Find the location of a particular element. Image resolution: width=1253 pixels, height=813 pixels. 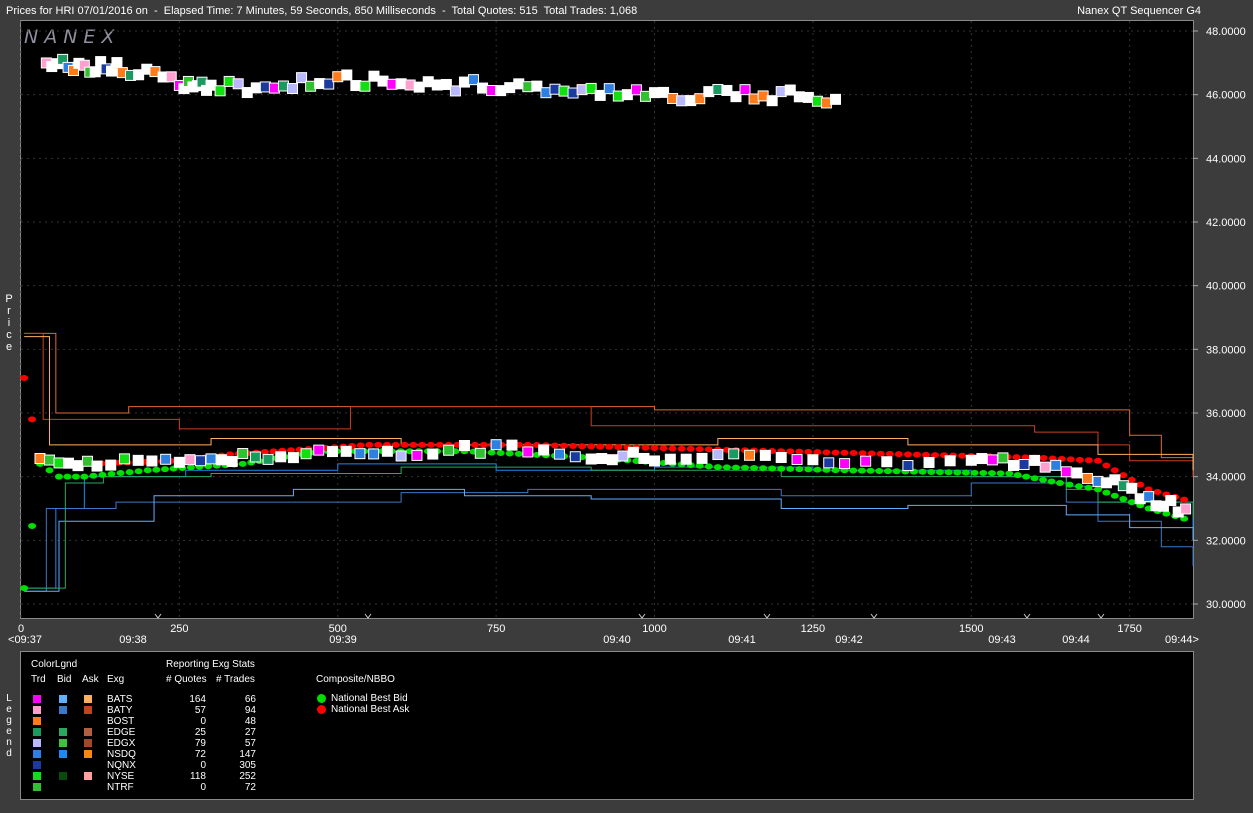

time-label: 09:43 is located at coordinates (1002, 640).